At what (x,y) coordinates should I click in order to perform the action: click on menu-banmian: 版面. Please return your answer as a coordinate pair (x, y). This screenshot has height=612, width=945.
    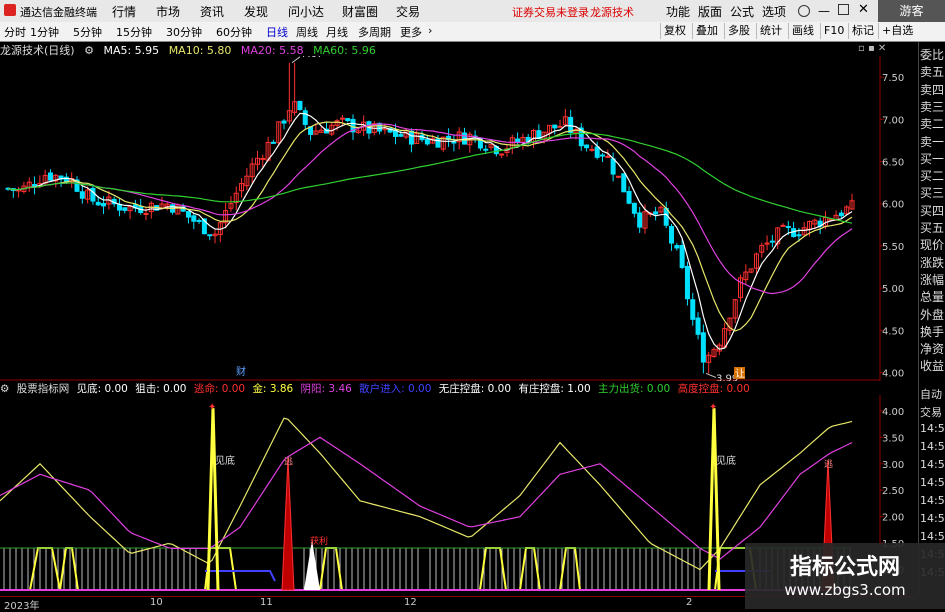
    Looking at the image, I should click on (710, 11).